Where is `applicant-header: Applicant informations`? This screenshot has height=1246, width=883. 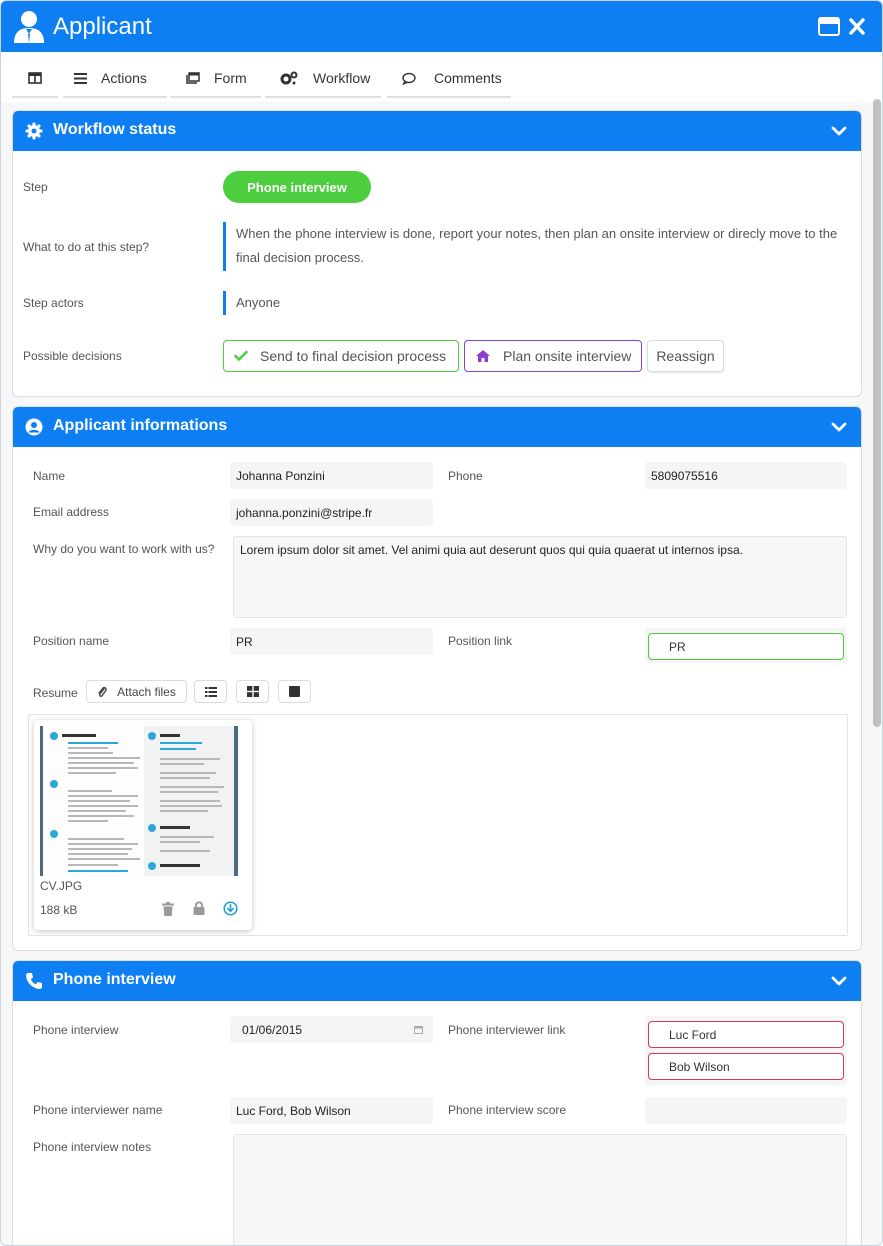 applicant-header: Applicant informations is located at coordinates (437, 427).